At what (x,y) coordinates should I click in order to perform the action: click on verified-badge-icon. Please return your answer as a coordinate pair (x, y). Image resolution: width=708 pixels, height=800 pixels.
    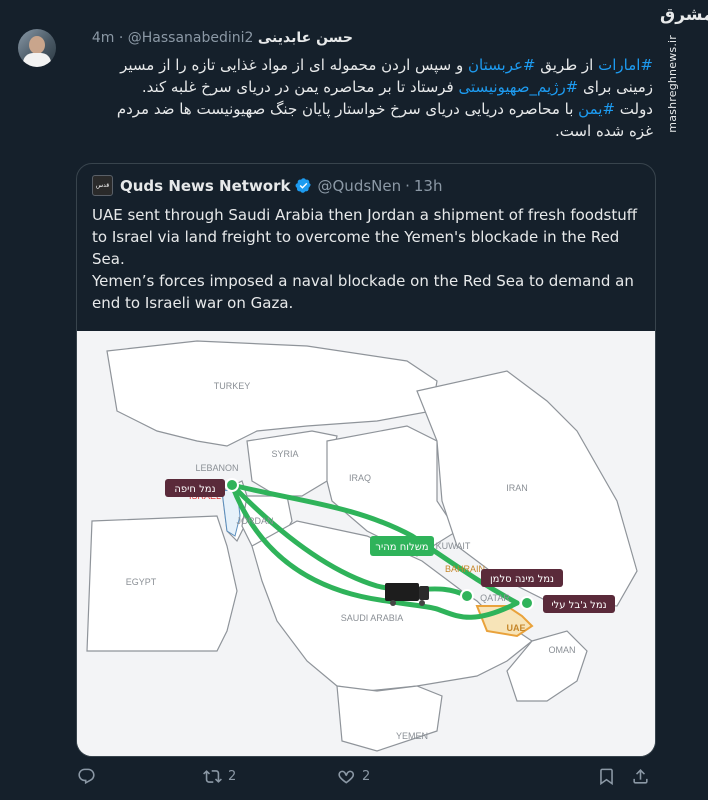
    Looking at the image, I should click on (303, 185).